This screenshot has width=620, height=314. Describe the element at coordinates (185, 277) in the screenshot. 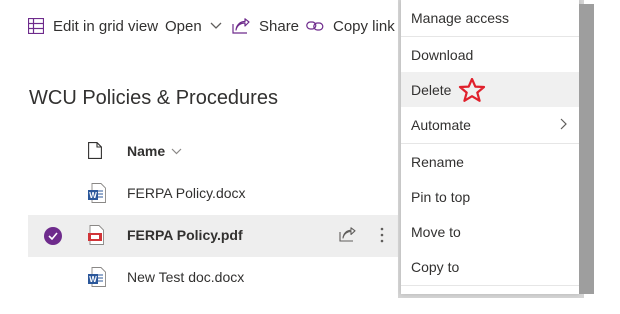

I see `file-name: New Test doc.docx` at that location.